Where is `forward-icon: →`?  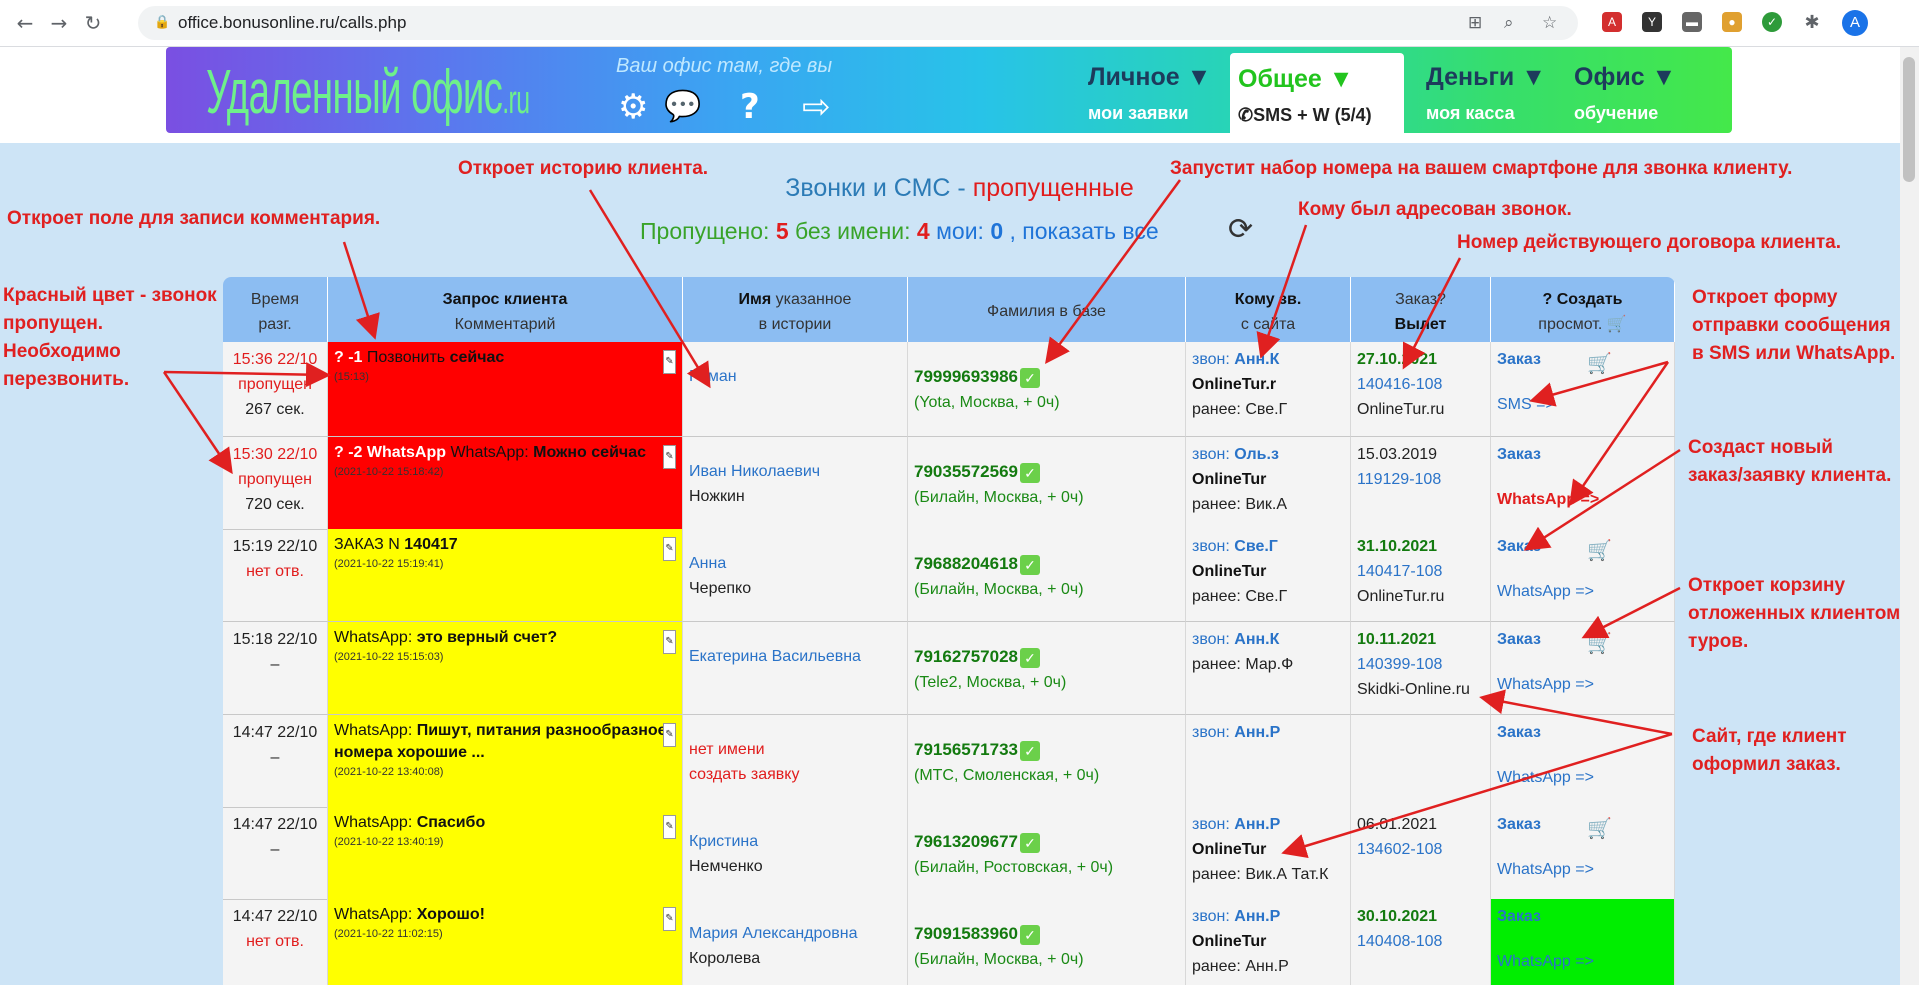 forward-icon: → is located at coordinates (59, 23).